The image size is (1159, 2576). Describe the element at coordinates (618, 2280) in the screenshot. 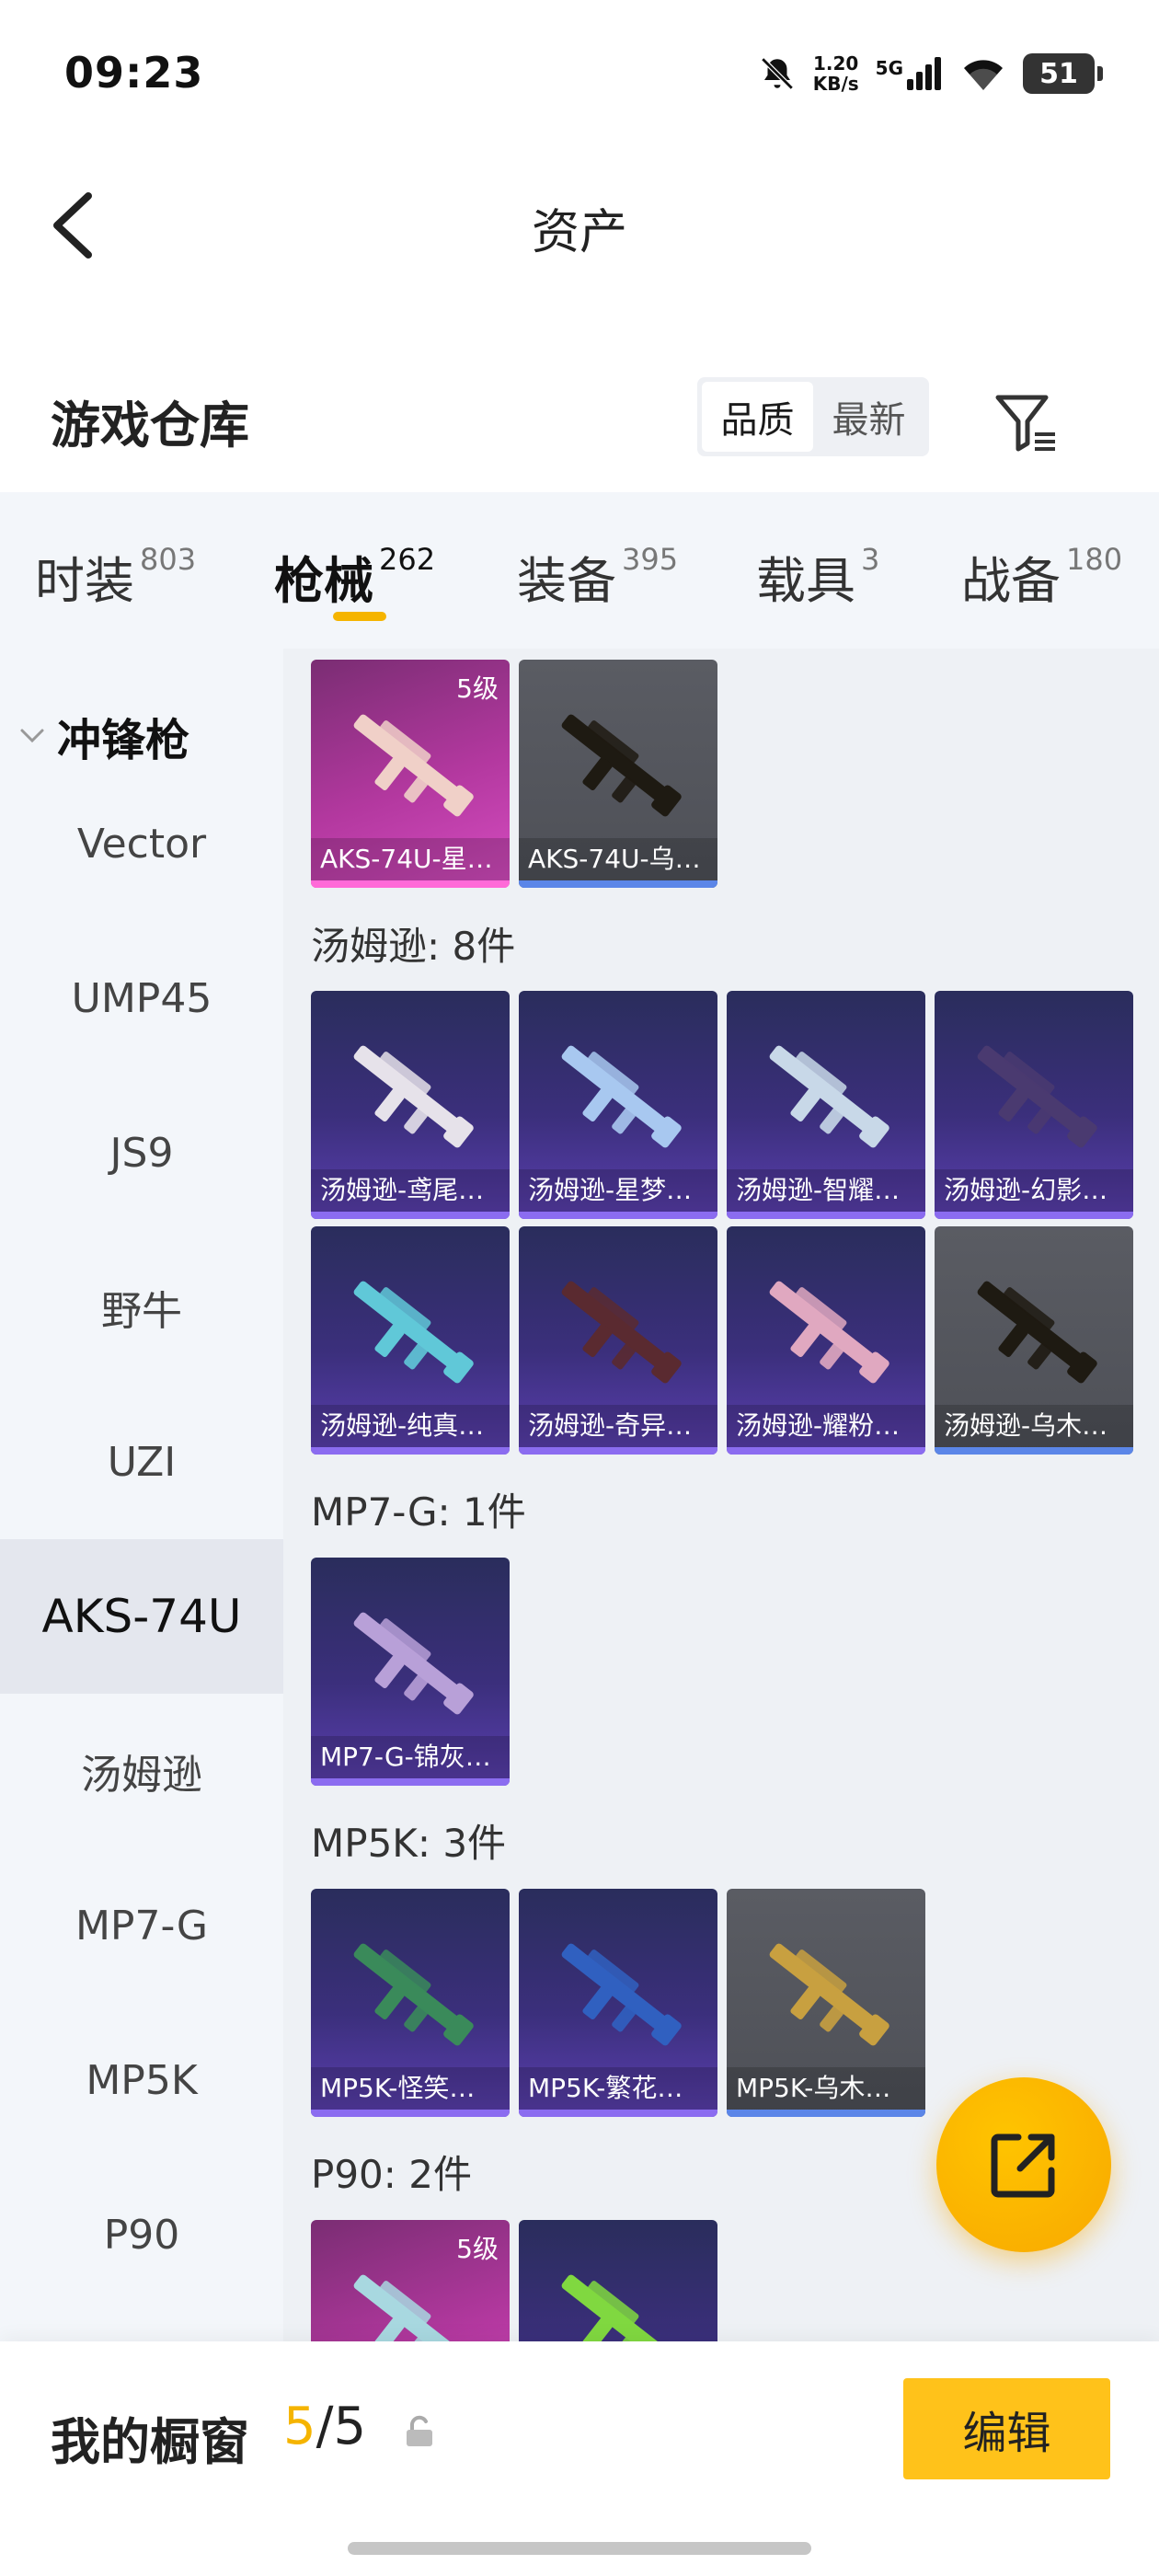

I see `weapon-card` at that location.